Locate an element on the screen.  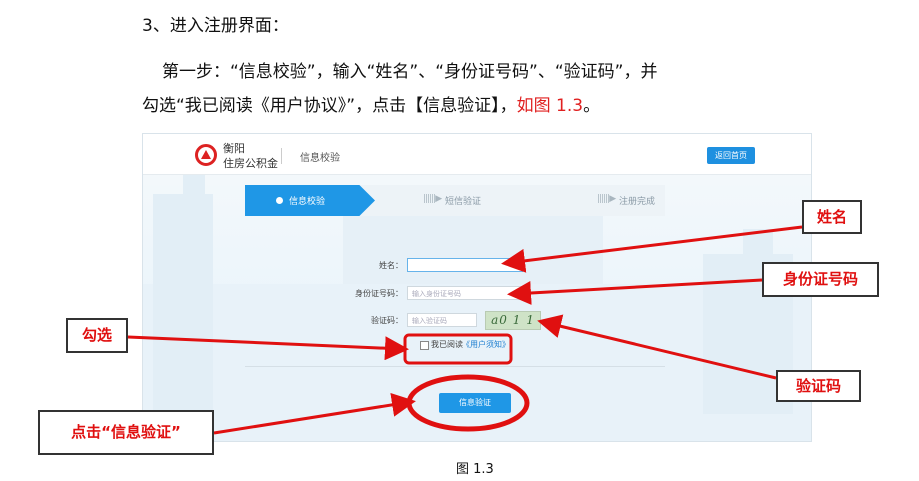
logo-text-line1: 衡阳 is located at coordinates (234, 148).